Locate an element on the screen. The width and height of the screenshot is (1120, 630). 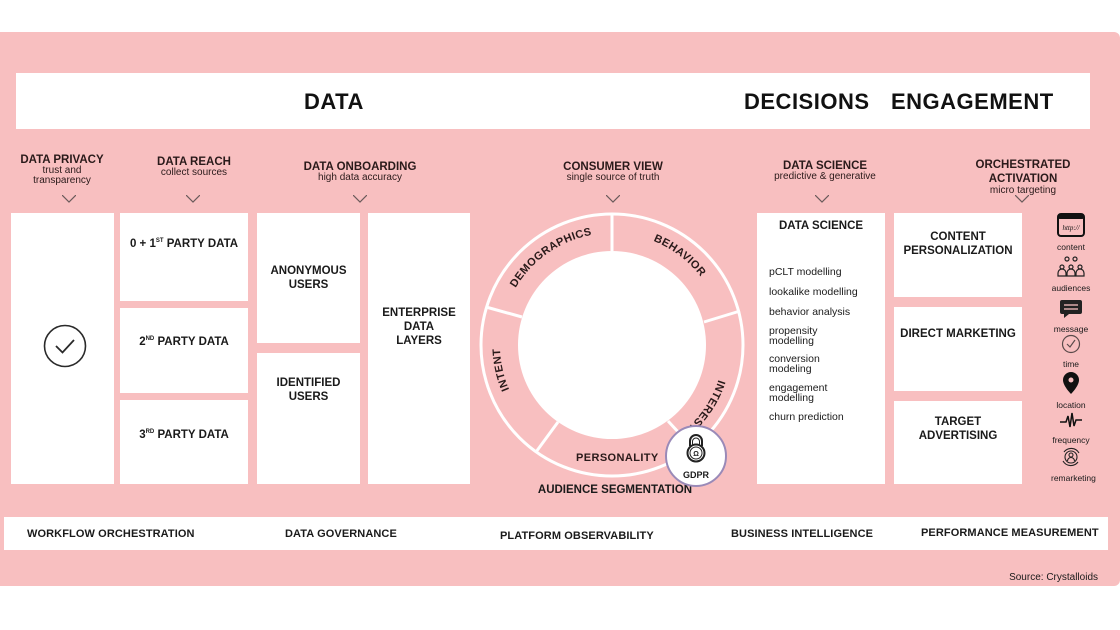
foundation-performance-measurement: PERFORMANCE MEASUREMENT is located at coordinates (1010, 533).